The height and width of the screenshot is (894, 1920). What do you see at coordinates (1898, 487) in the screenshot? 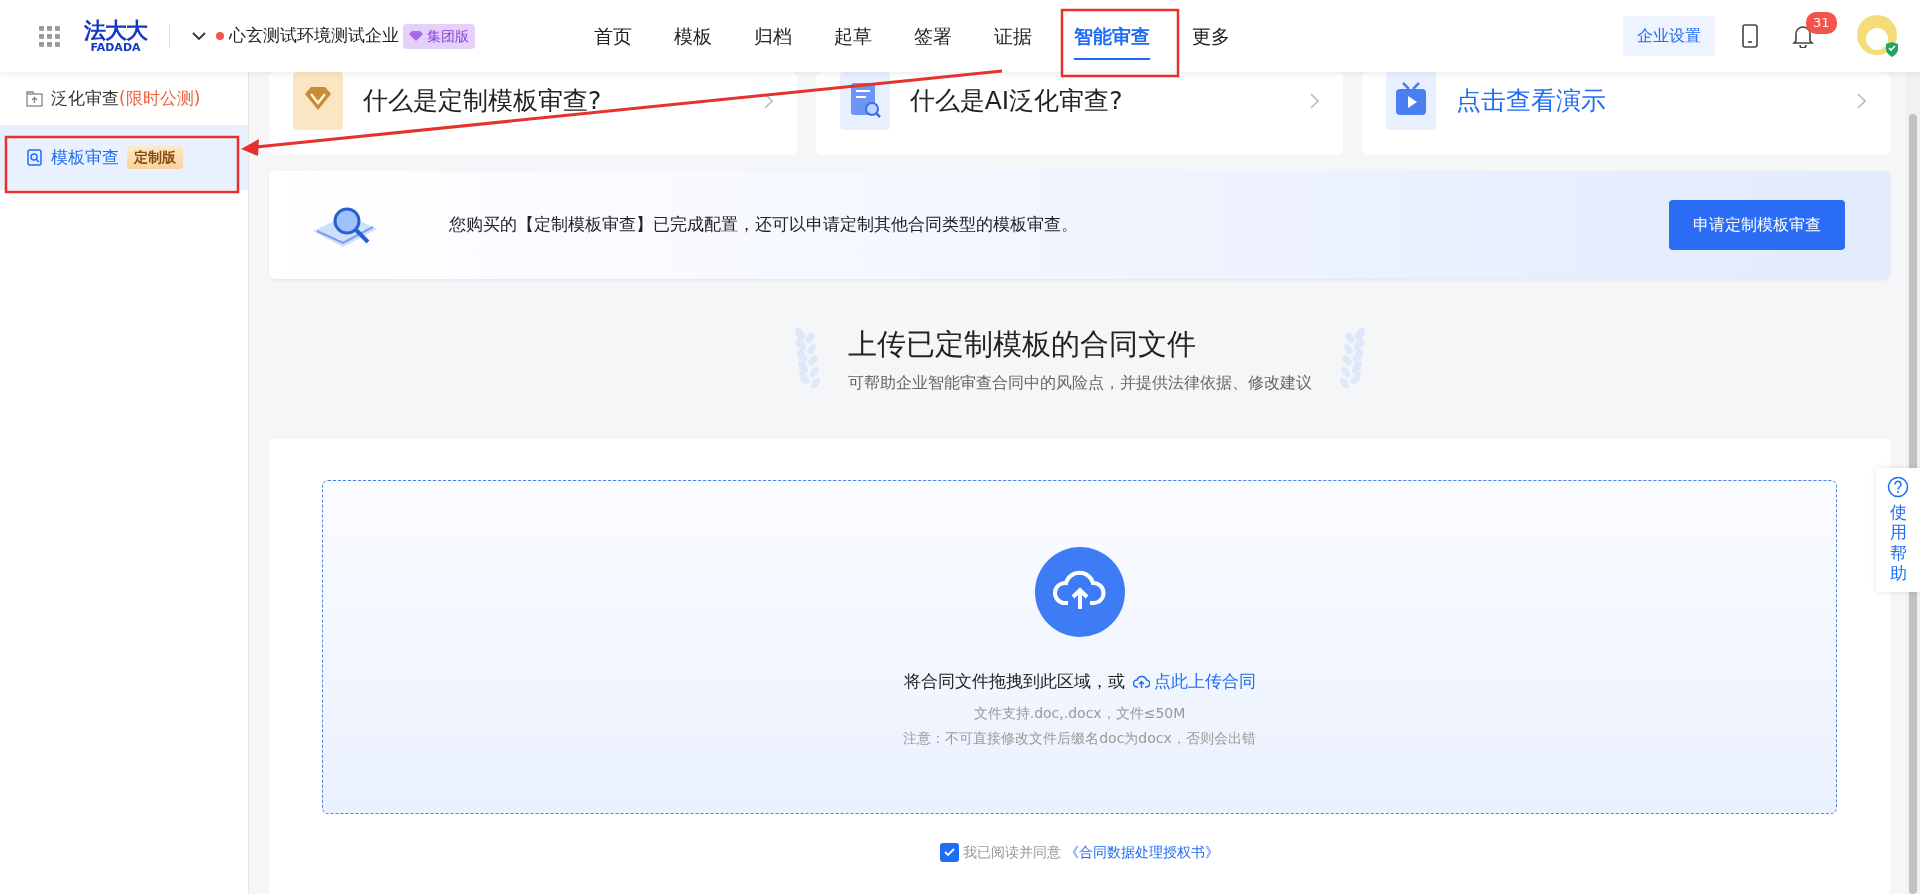
I see `help-icon` at bounding box center [1898, 487].